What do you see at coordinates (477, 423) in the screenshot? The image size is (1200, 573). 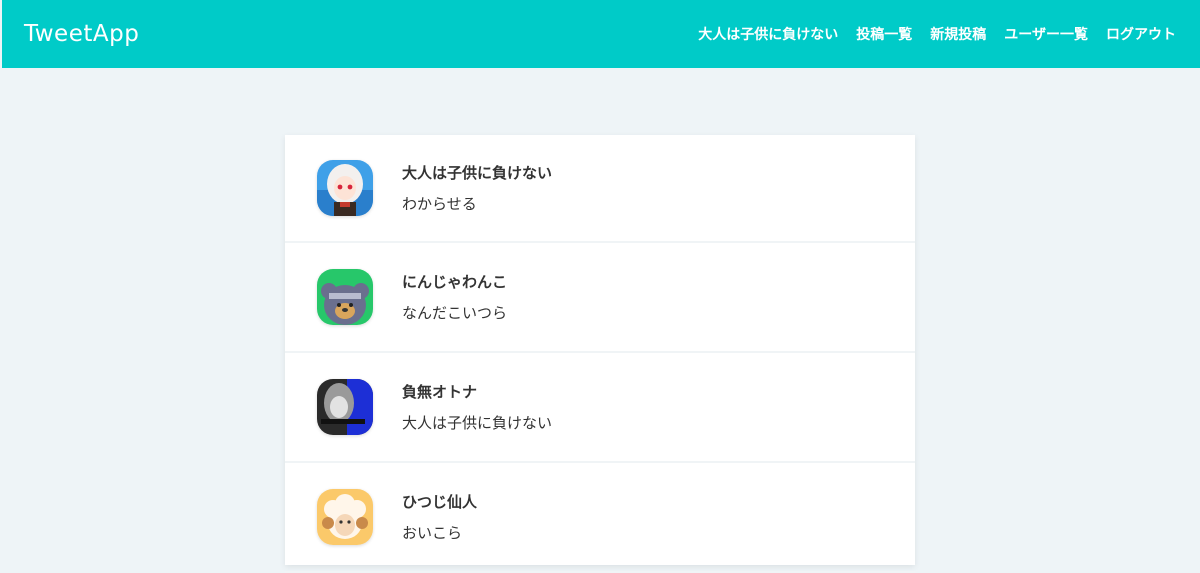 I see `post-content: 大人は子供に負けない` at bounding box center [477, 423].